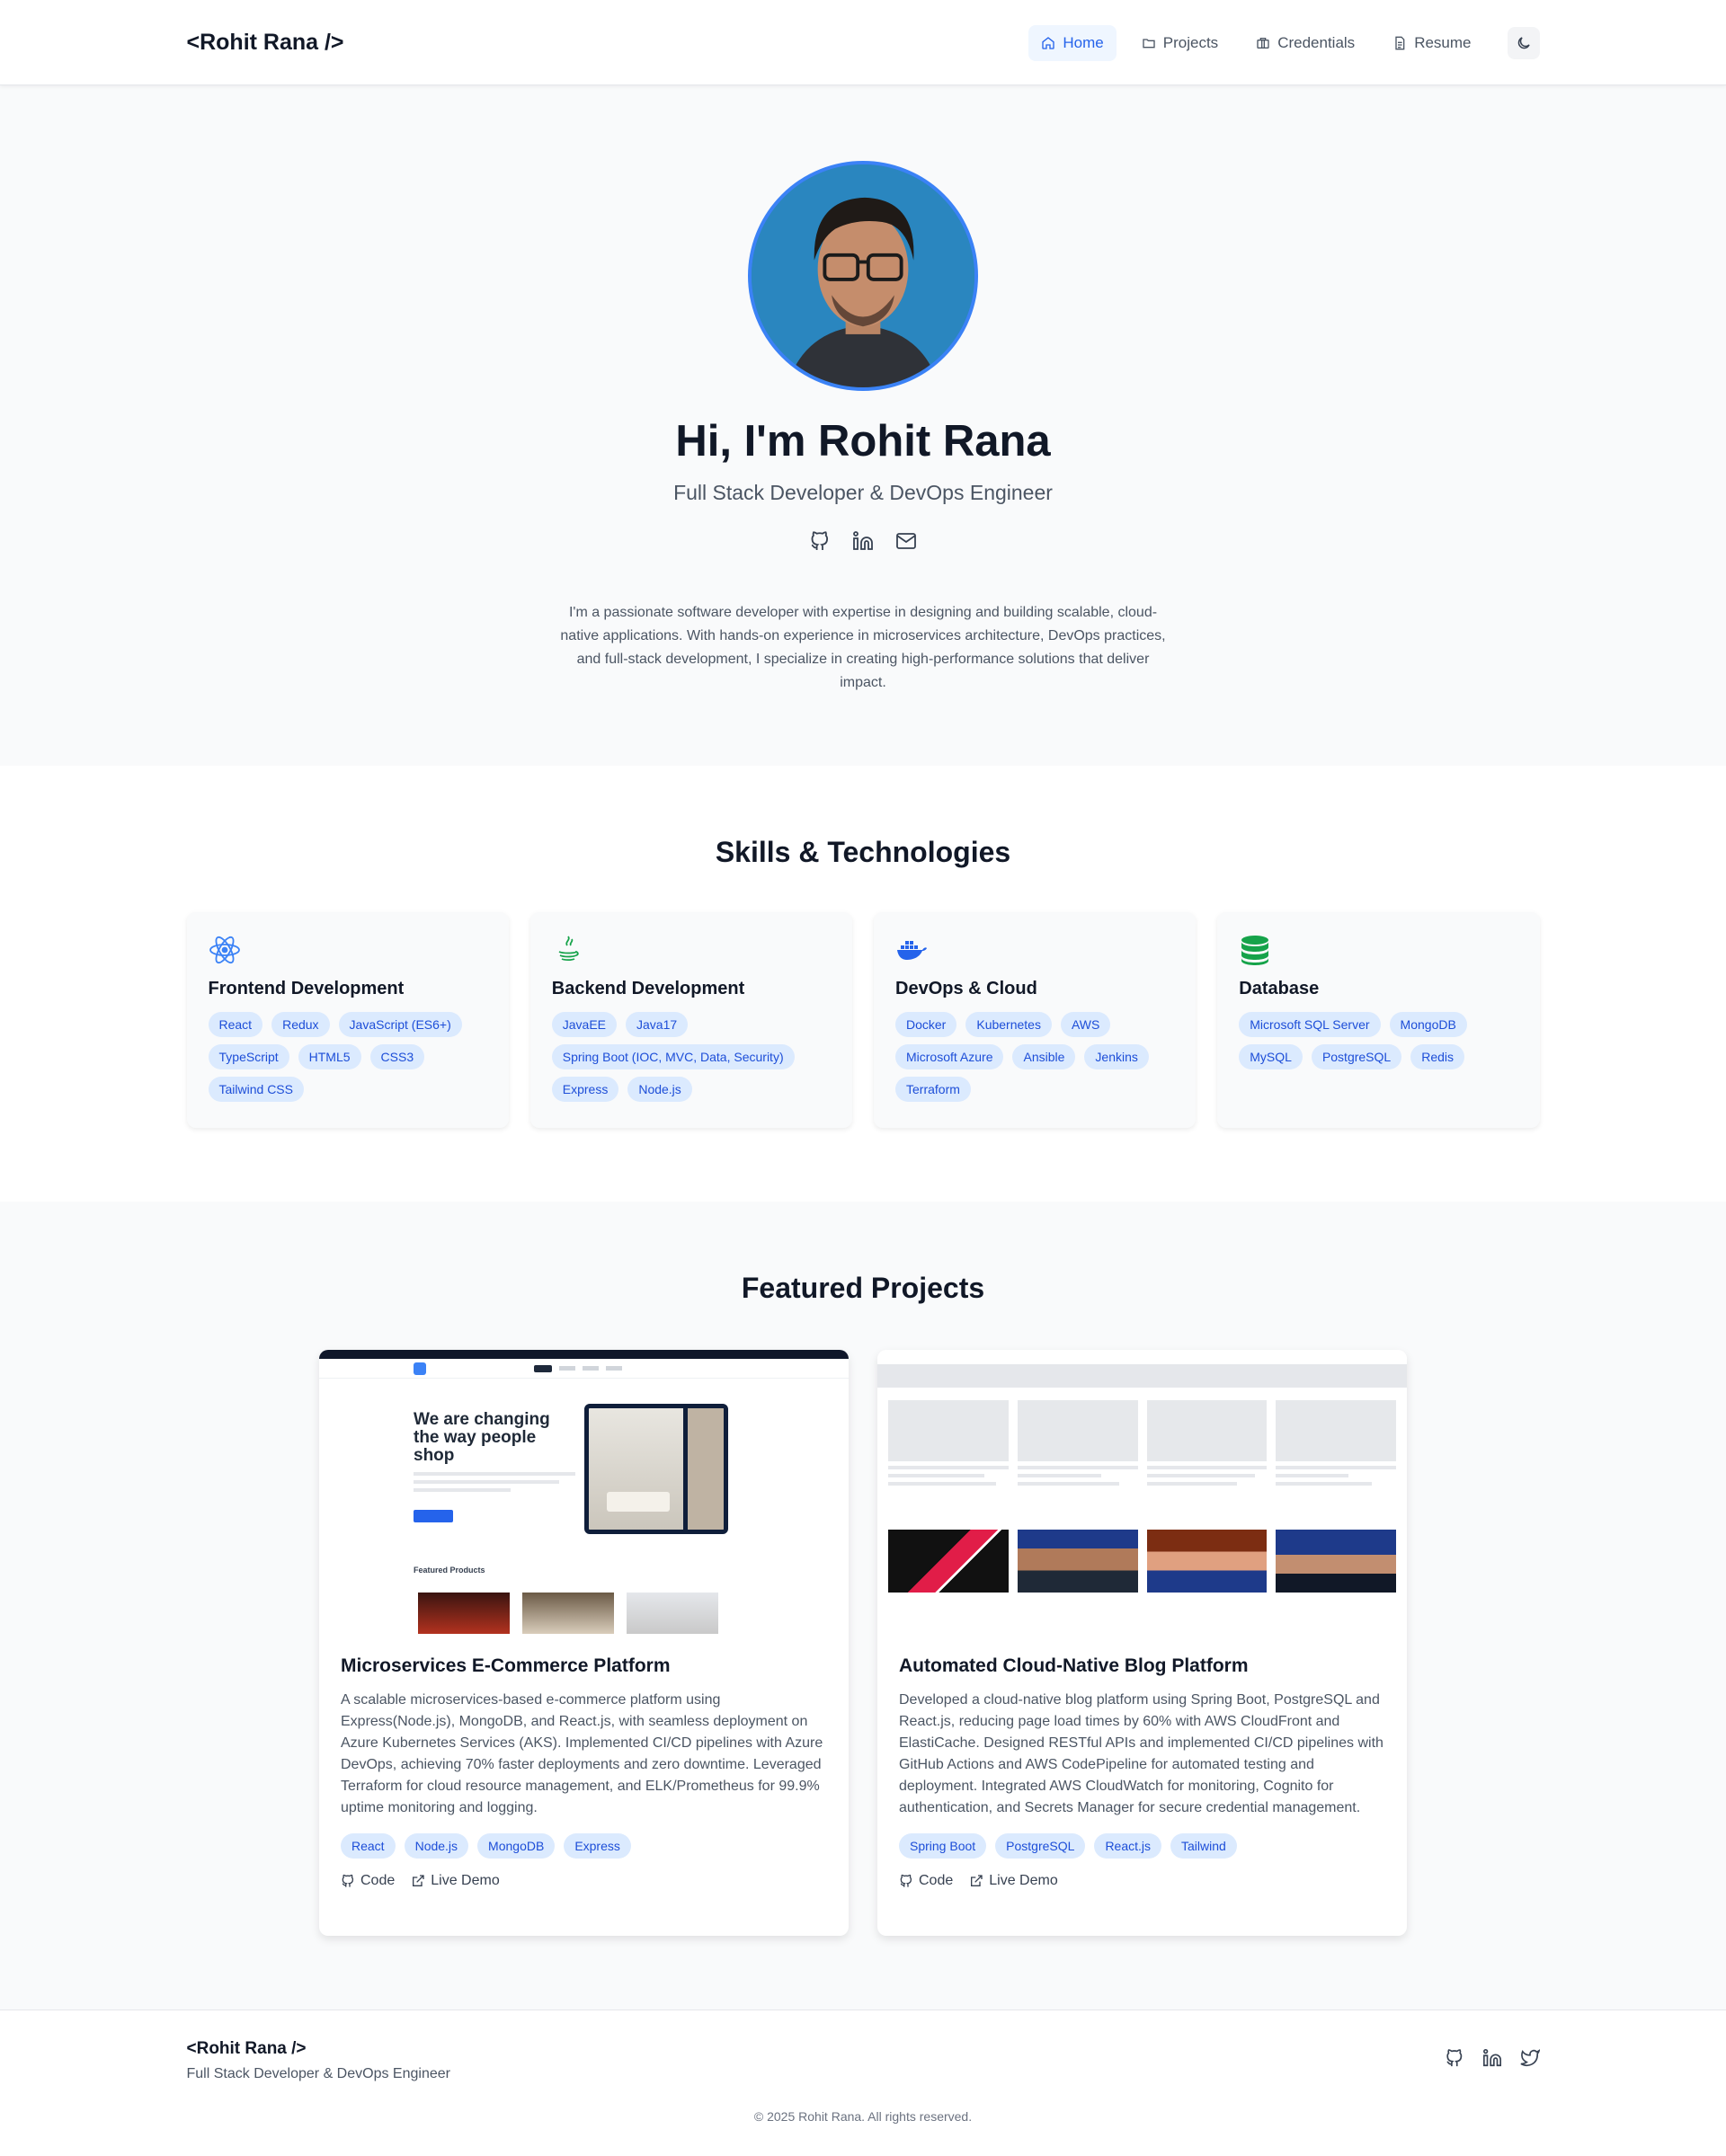 The image size is (1726, 2156). Describe the element at coordinates (966, 989) in the screenshot. I see `skill-card-title: DevOps & Cloud` at that location.